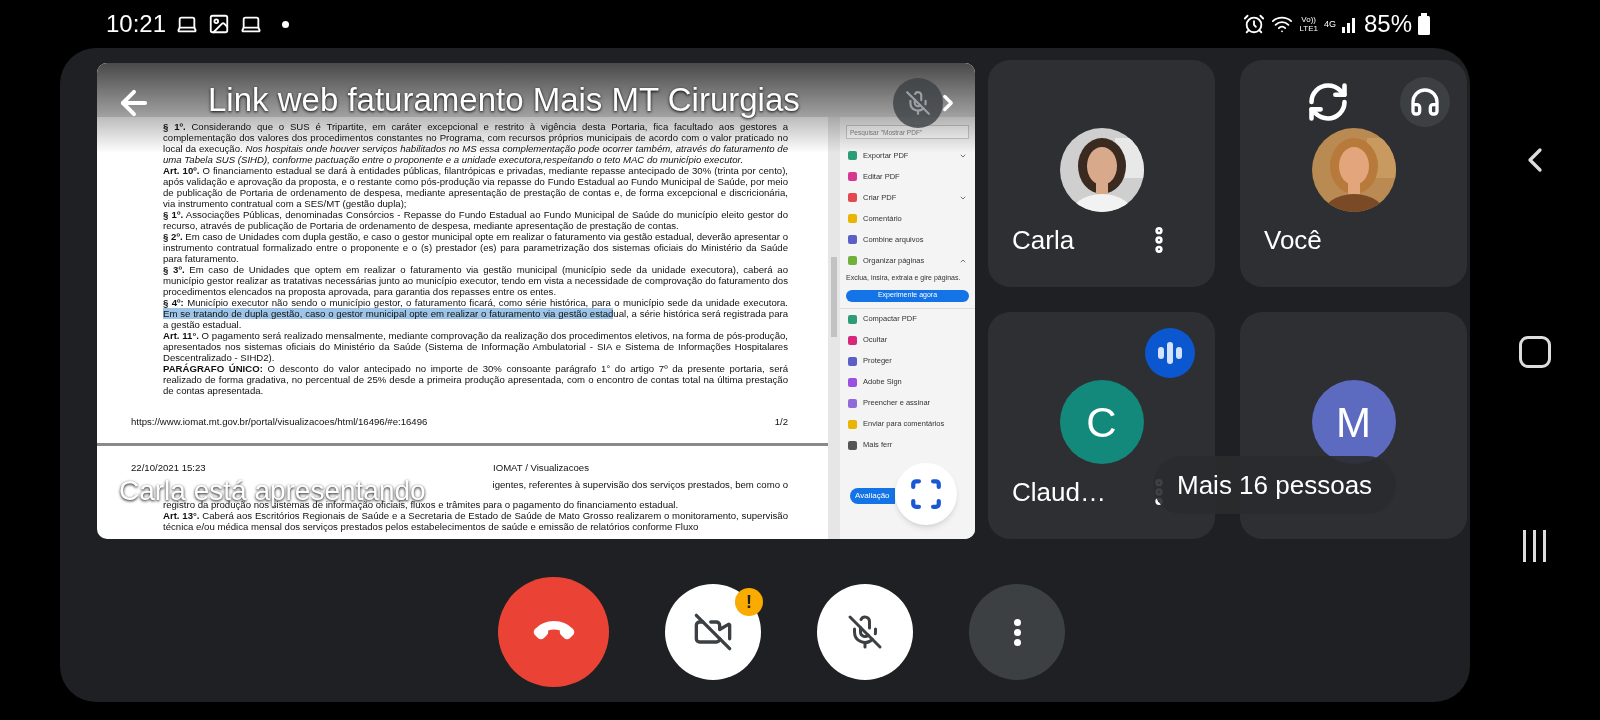  Describe the element at coordinates (749, 602) in the screenshot. I see `warning-badge: !` at that location.